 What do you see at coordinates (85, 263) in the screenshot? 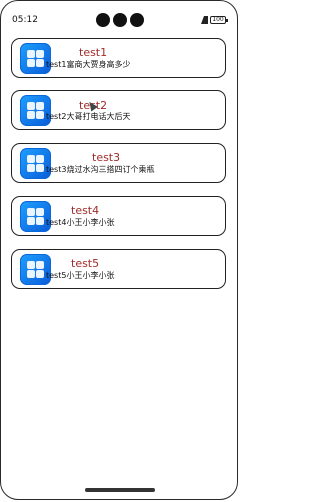
I see `item-title: test5` at bounding box center [85, 263].